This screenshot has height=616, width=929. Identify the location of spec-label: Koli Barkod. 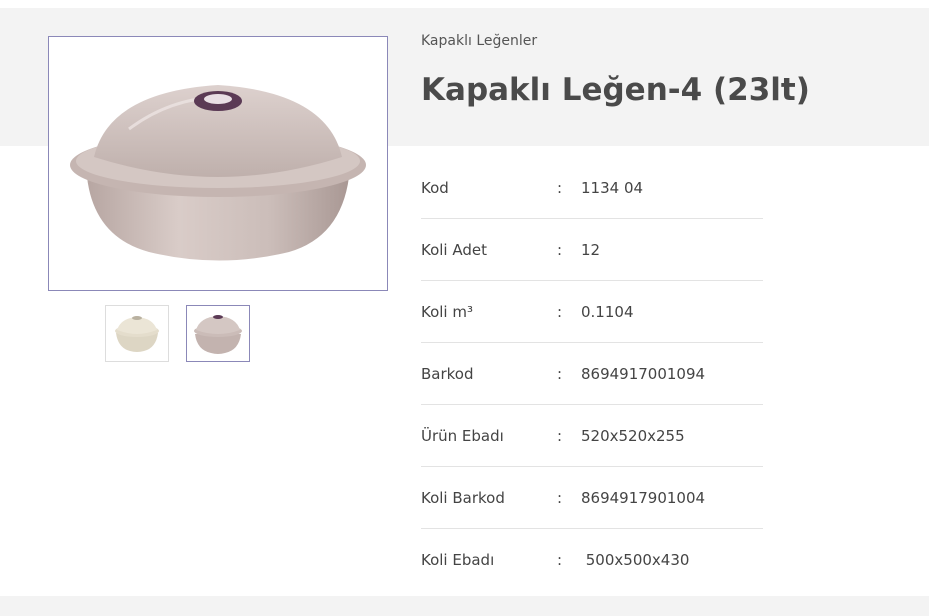
(463, 498).